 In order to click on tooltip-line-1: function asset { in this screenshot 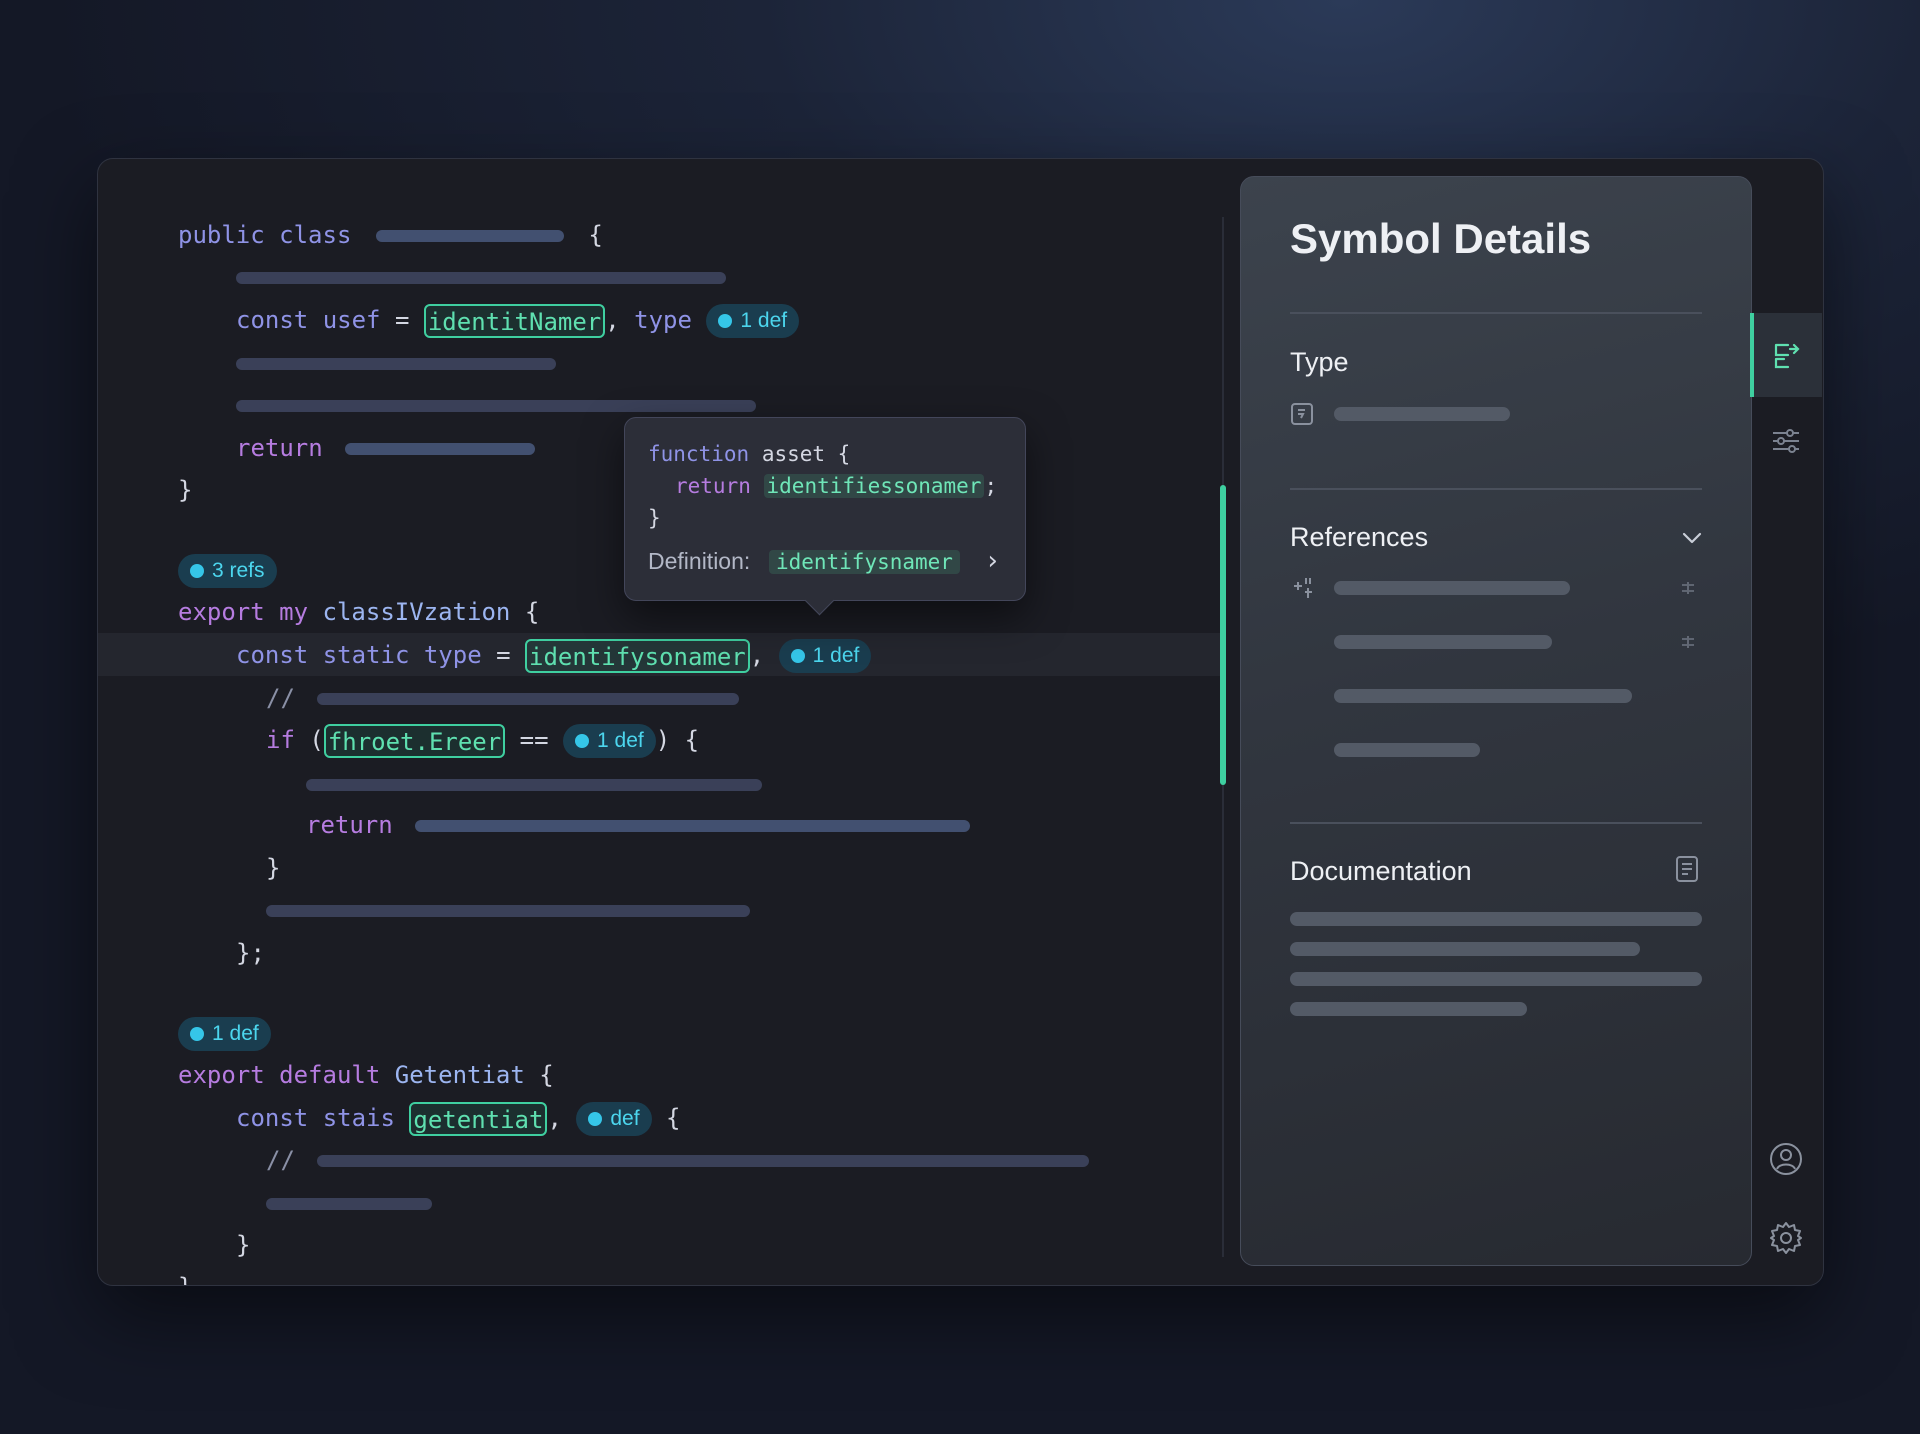, I will do `click(749, 454)`.